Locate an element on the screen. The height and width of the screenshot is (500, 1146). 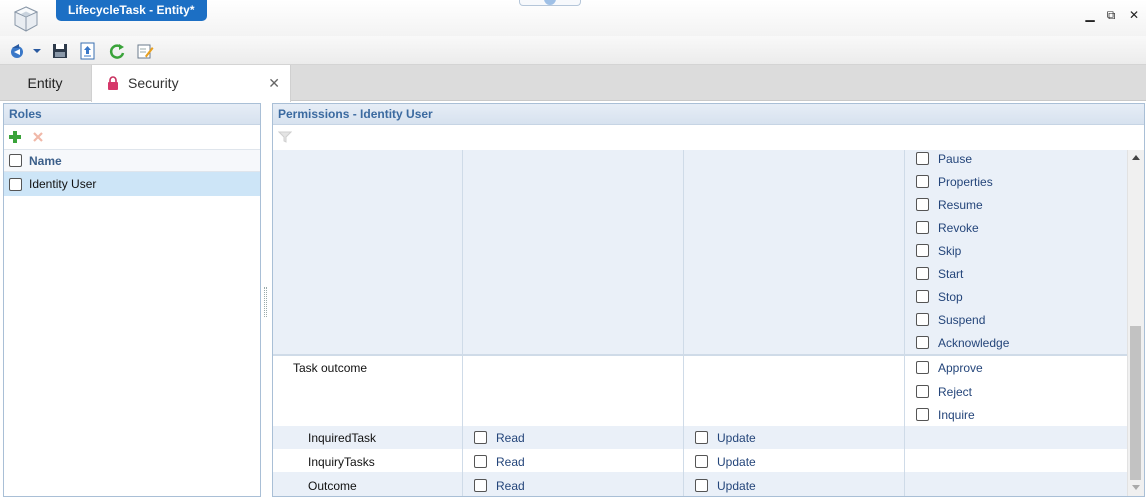
panel-splitter is located at coordinates (265, 302).